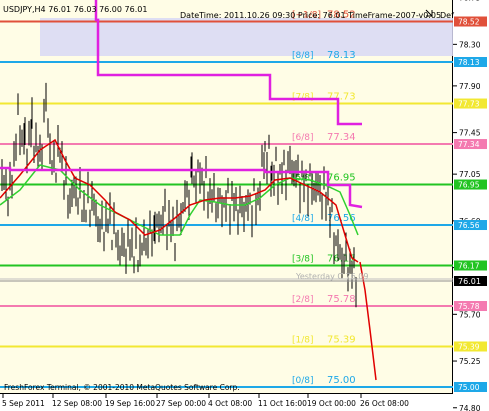 This screenshot has width=489, height=411. Describe the element at coordinates (341, 97) in the screenshot. I see `level-value: 77.73` at that location.